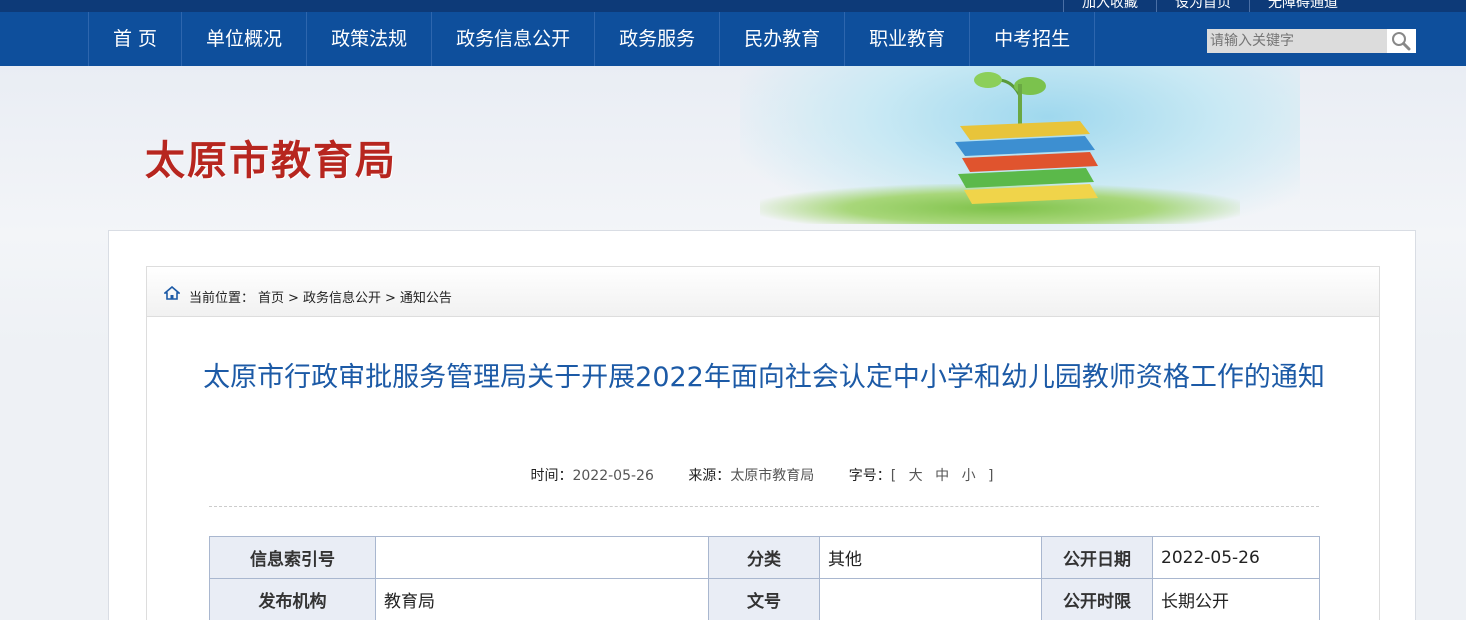 The image size is (1466, 620). I want to click on main-nav: 首 页 单位概况 政策法规 政务信息公开 政务服务 民办教育 职业教育 中考招生, so click(733, 39).